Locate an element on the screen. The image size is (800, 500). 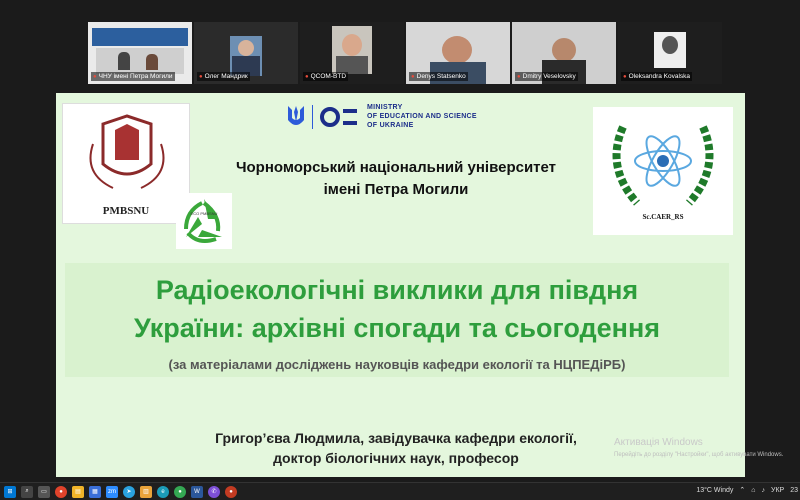
start-icon: ⊞ is located at coordinates (10, 491).